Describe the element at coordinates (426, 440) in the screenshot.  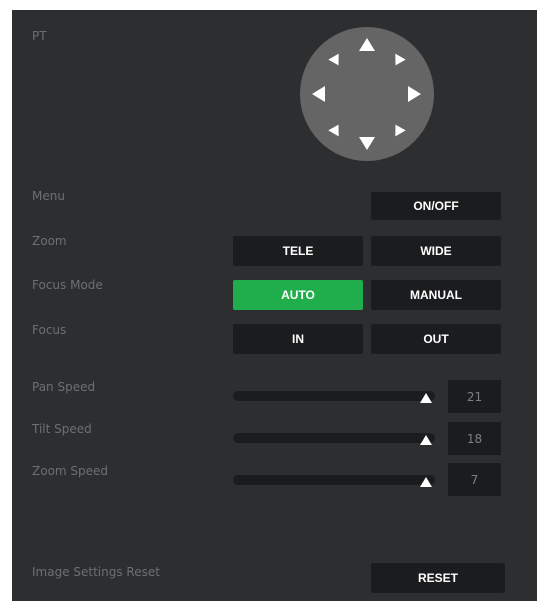
I see `tilt-speed-slider-thumb-icon` at that location.